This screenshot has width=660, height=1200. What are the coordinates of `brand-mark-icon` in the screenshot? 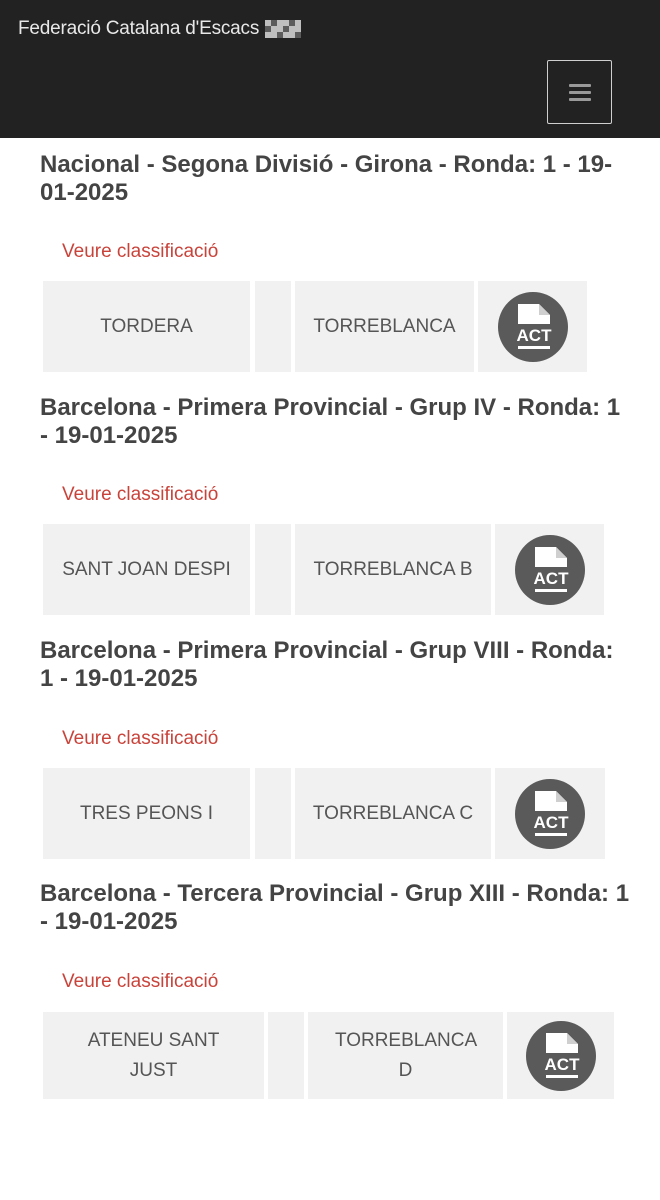 It's located at (283, 29).